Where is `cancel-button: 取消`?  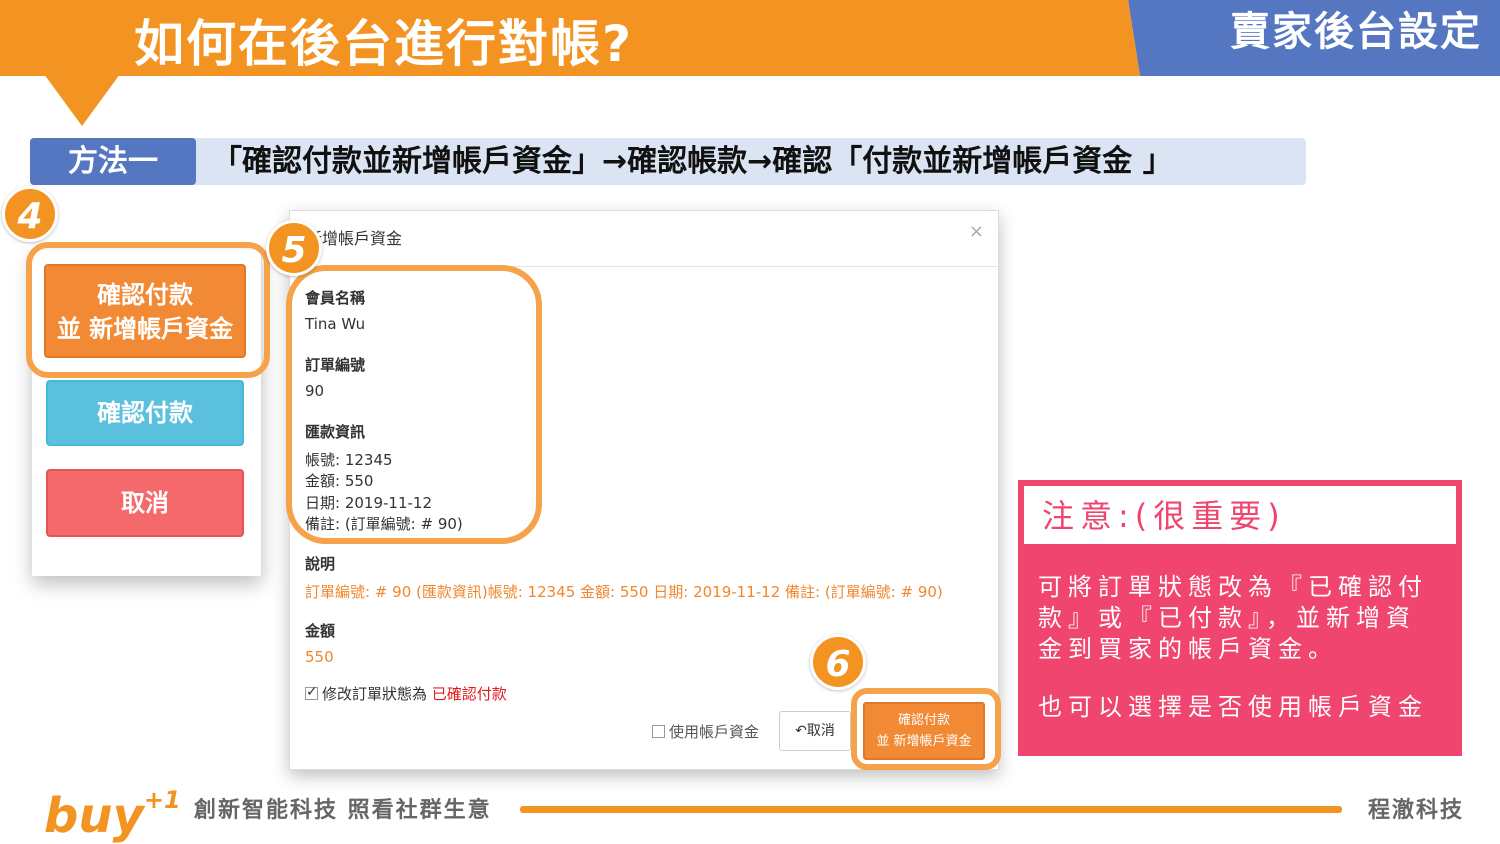 cancel-button: 取消 is located at coordinates (145, 503).